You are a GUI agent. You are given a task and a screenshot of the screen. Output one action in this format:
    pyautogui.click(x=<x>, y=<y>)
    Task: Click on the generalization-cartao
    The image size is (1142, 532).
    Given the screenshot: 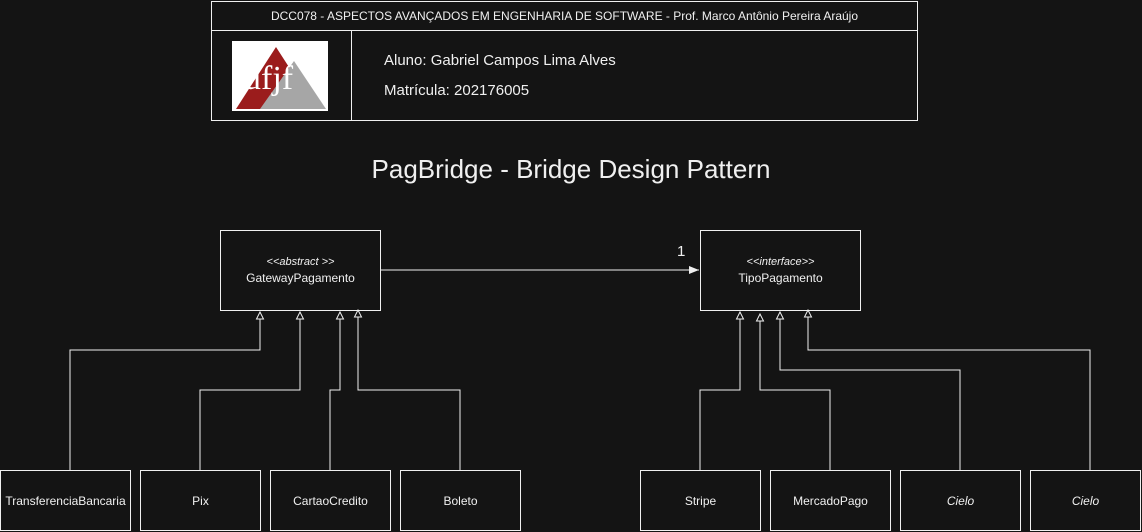 What is the action you would take?
    pyautogui.click(x=334, y=391)
    